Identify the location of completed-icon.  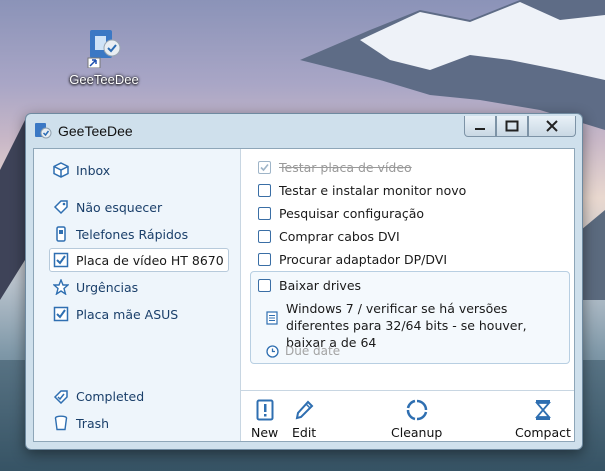
(61, 396).